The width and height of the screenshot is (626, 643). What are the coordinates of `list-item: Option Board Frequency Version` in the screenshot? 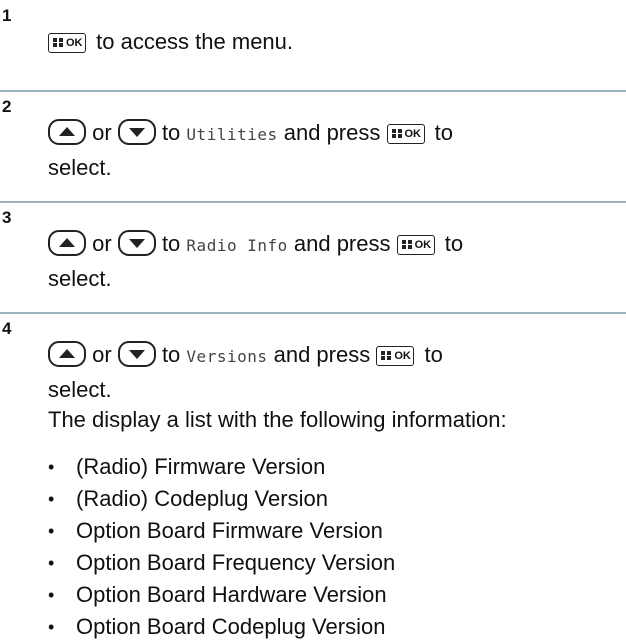 It's located at (221, 563).